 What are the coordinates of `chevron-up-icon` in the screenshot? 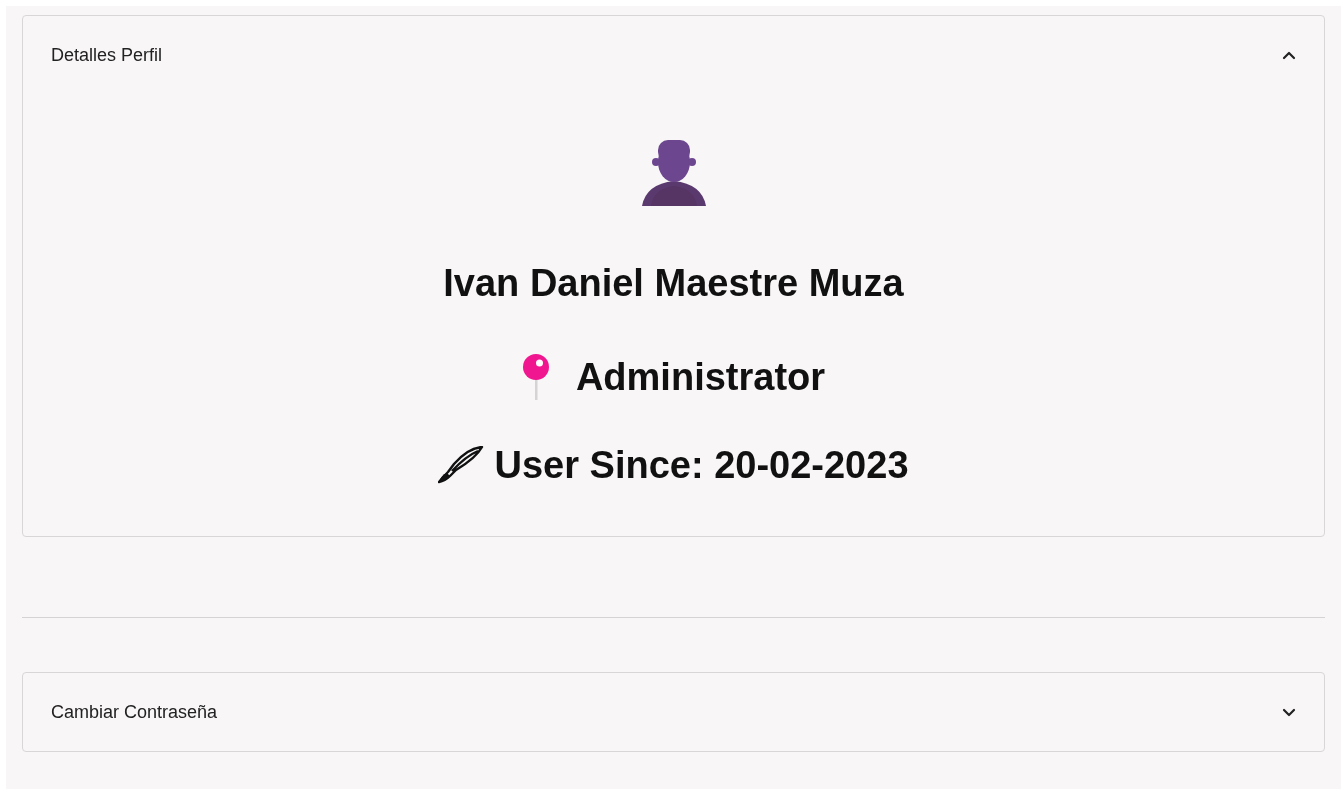 It's located at (1289, 55).